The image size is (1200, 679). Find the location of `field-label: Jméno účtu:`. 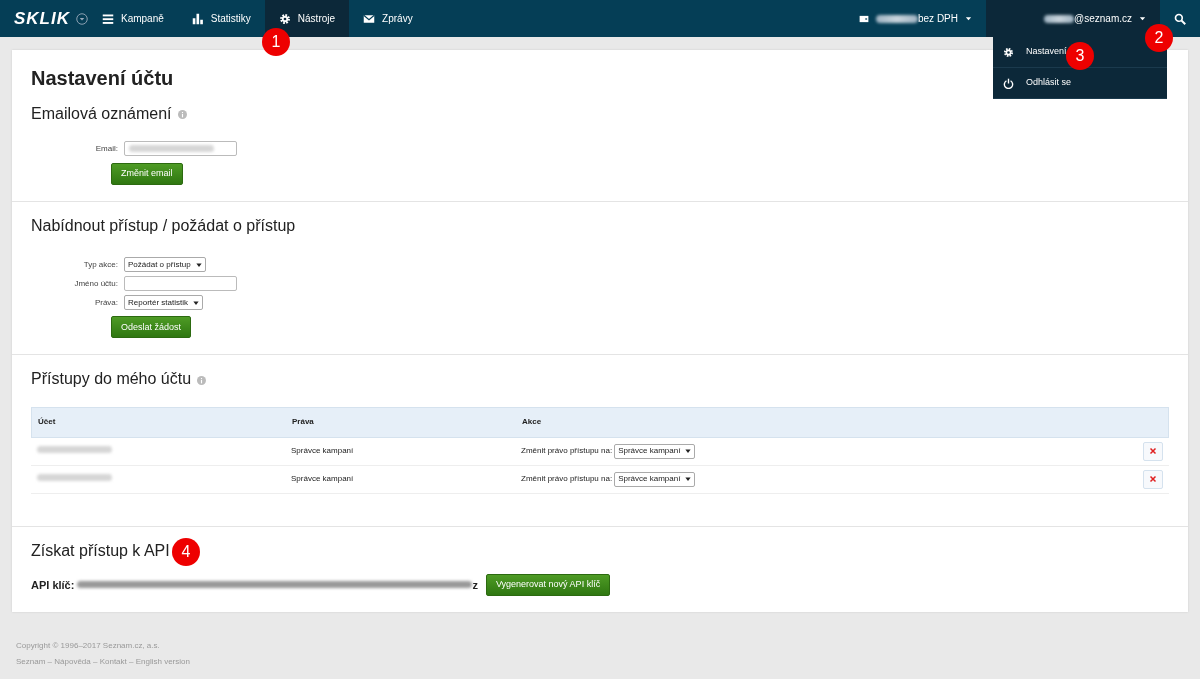

field-label: Jméno účtu: is located at coordinates (96, 283).